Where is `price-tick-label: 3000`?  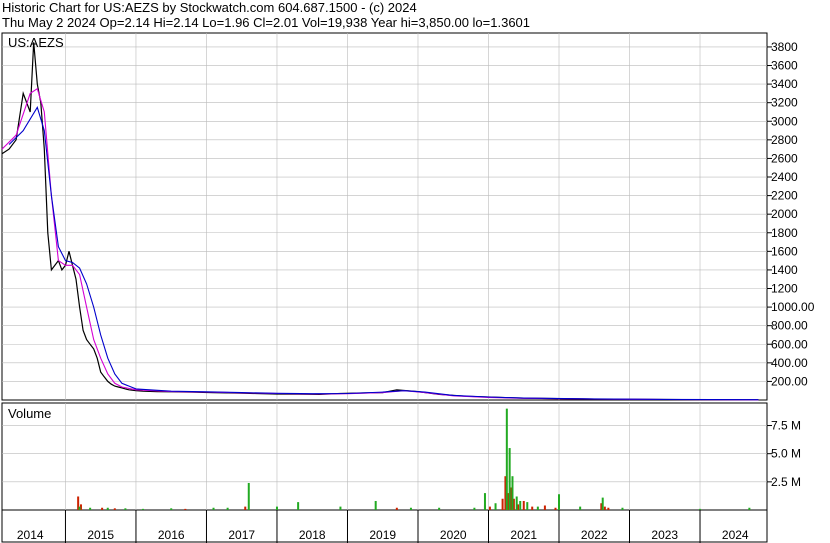 price-tick-label: 3000 is located at coordinates (784, 121).